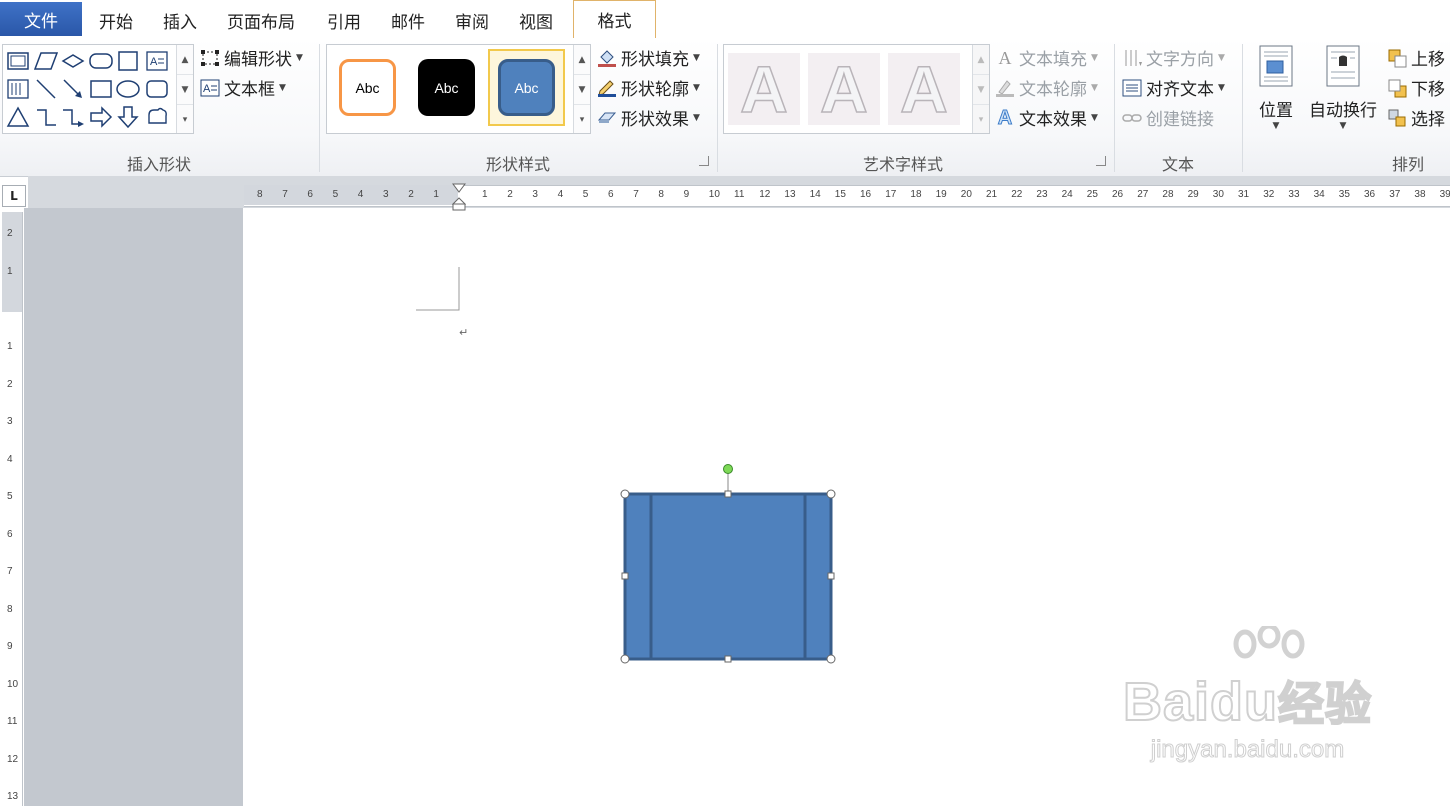 The image size is (1450, 806). What do you see at coordinates (1005, 88) in the screenshot?
I see `text-outline-icon` at bounding box center [1005, 88].